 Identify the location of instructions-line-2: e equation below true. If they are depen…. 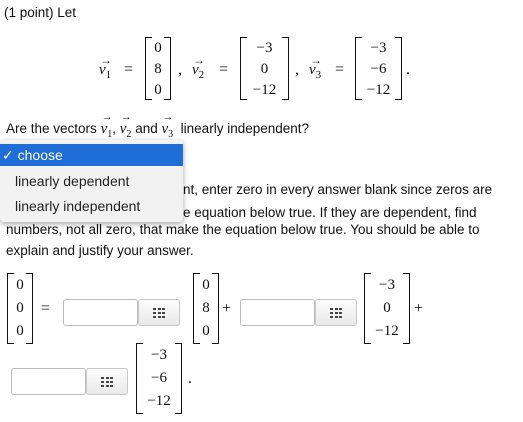
(330, 212).